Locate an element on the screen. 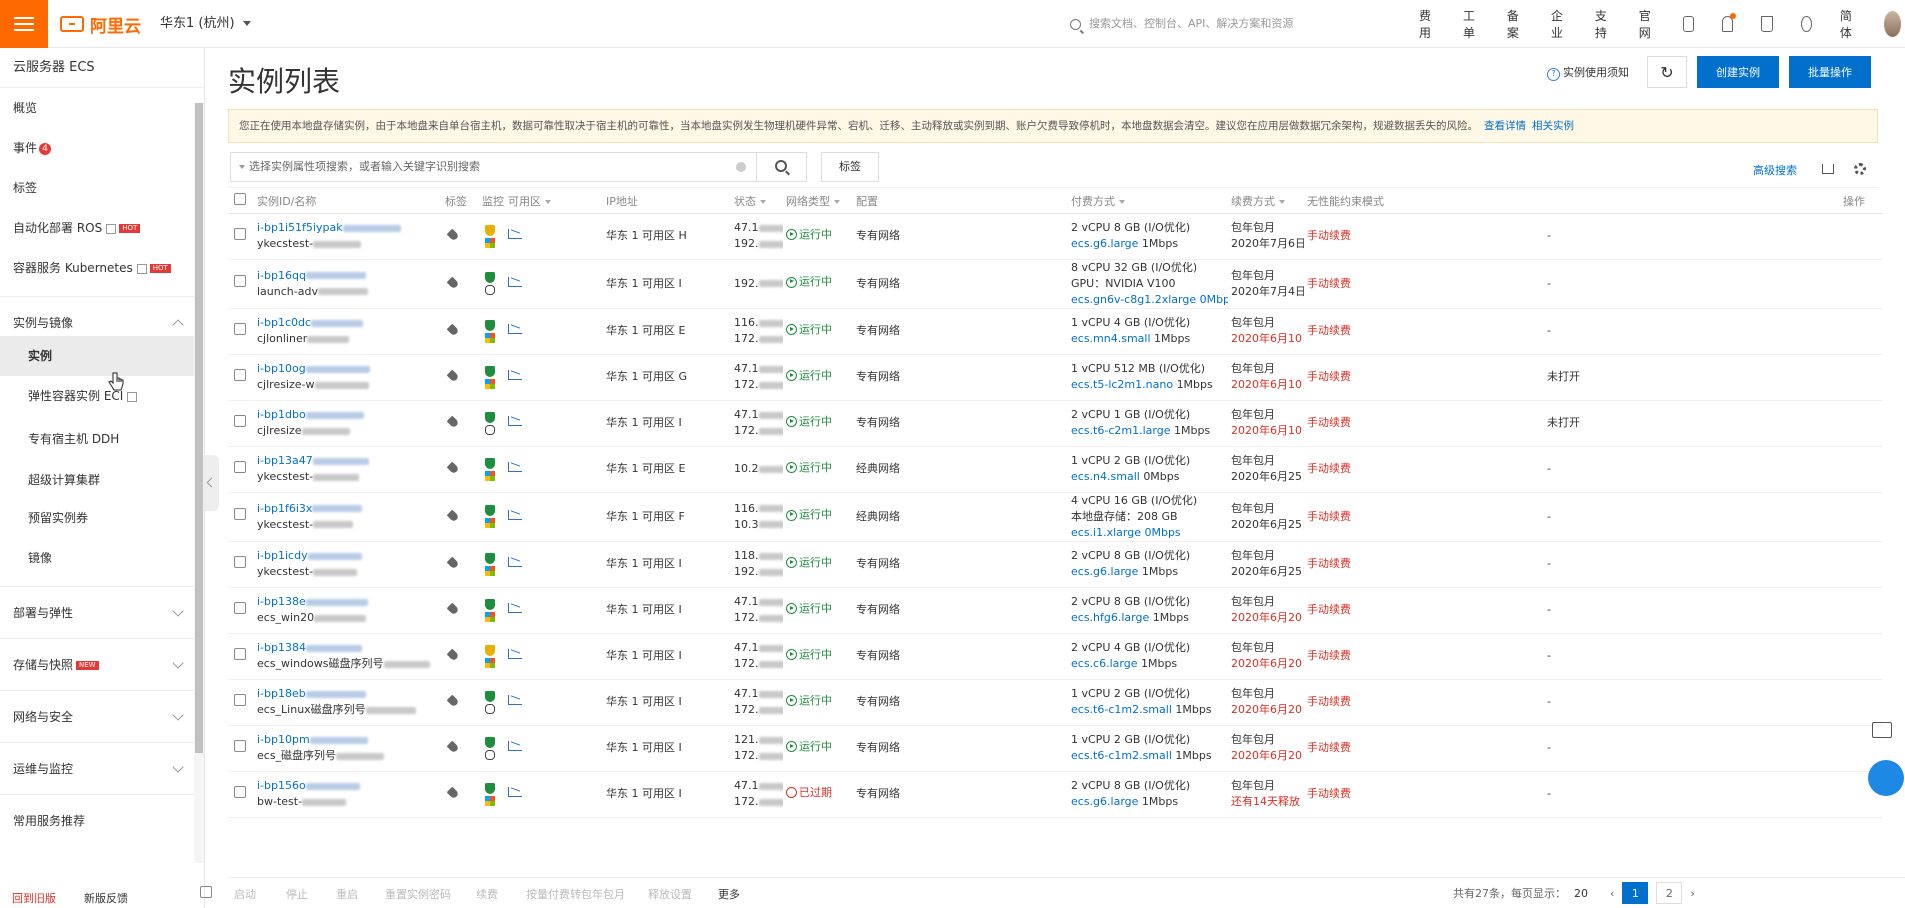  sidebar-section-network: 网络与安全 is located at coordinates (102, 716).